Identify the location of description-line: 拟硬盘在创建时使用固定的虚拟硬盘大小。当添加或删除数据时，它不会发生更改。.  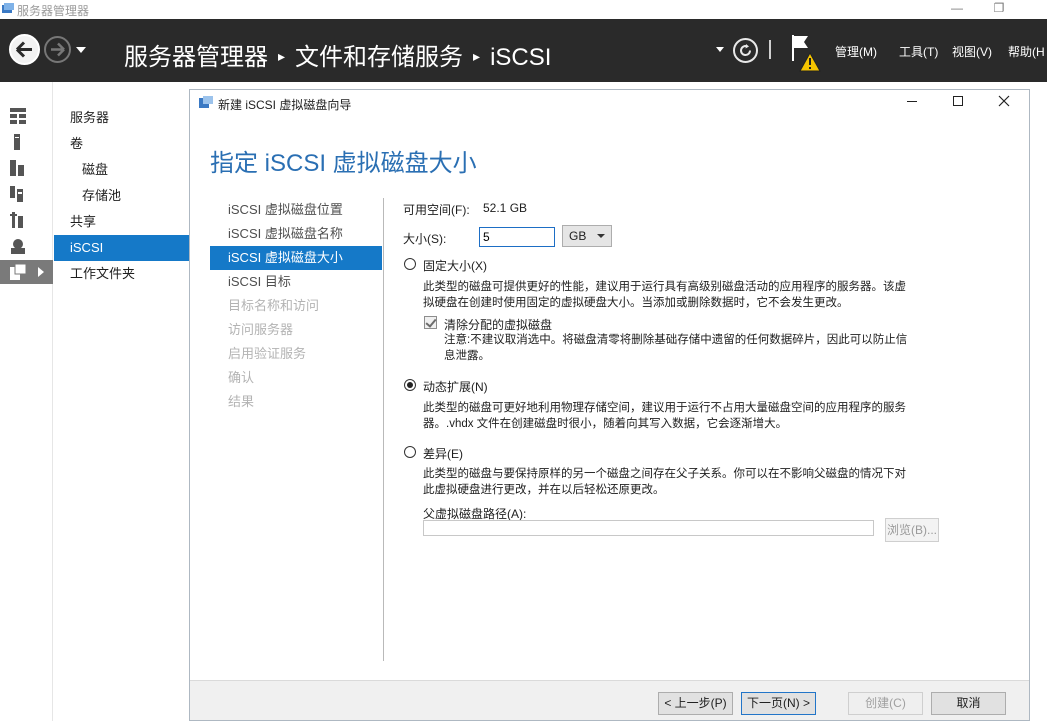
(636, 303).